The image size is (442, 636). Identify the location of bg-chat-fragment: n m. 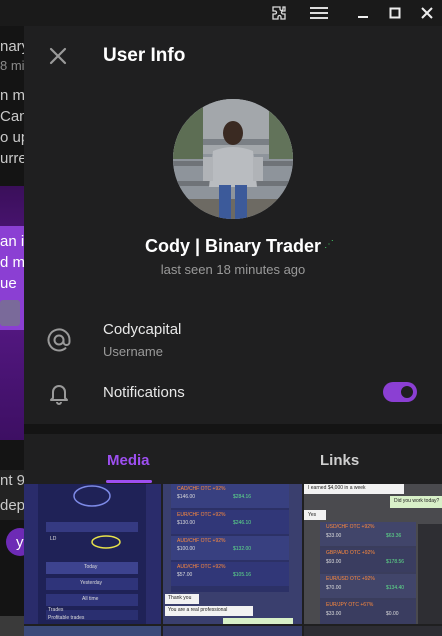
(13, 95).